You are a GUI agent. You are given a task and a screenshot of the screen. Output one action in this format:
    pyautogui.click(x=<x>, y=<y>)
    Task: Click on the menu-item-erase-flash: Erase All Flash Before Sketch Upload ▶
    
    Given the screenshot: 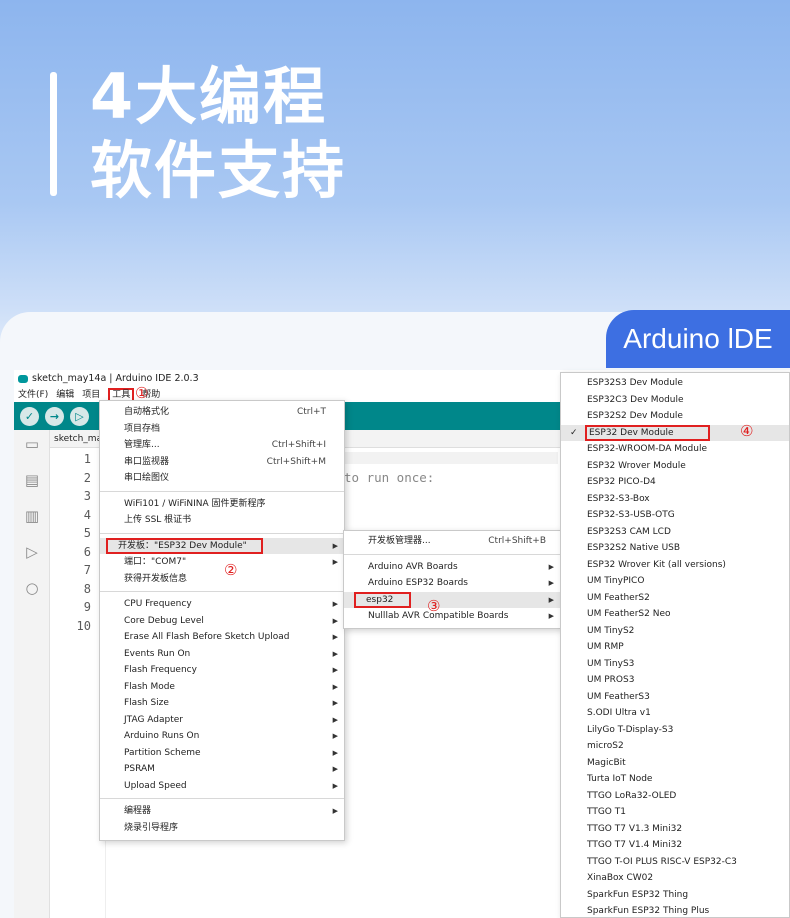 What is the action you would take?
    pyautogui.click(x=222, y=637)
    